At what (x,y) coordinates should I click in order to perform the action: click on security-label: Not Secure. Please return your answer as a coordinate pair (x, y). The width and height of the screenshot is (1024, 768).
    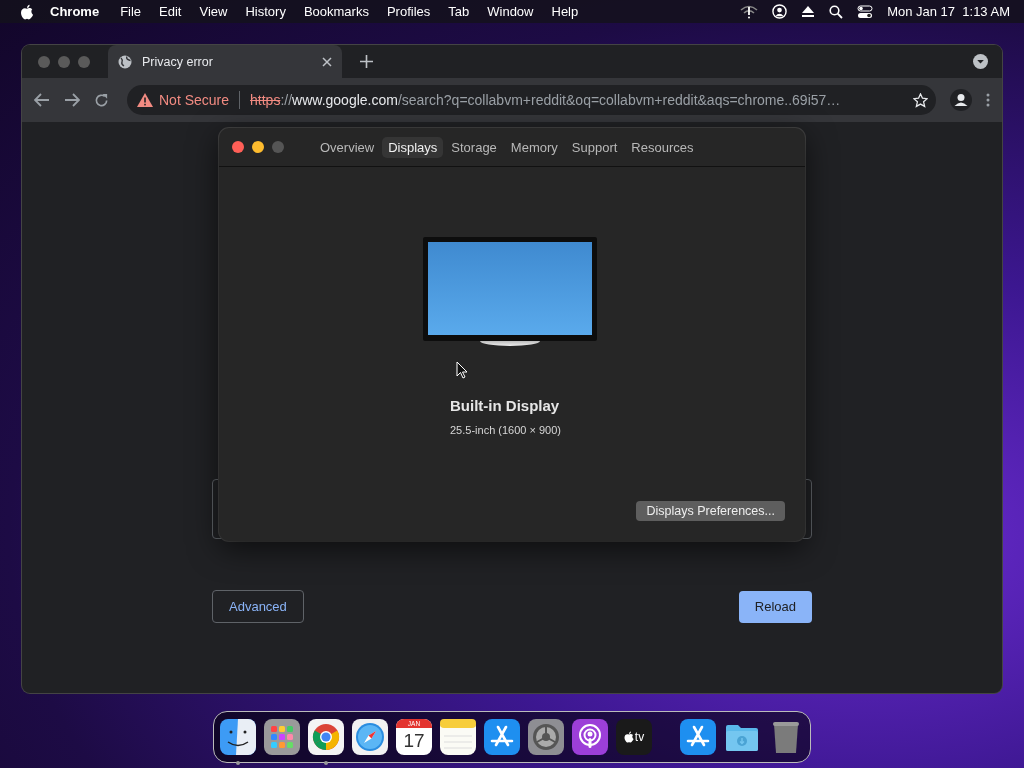
    Looking at the image, I should click on (194, 100).